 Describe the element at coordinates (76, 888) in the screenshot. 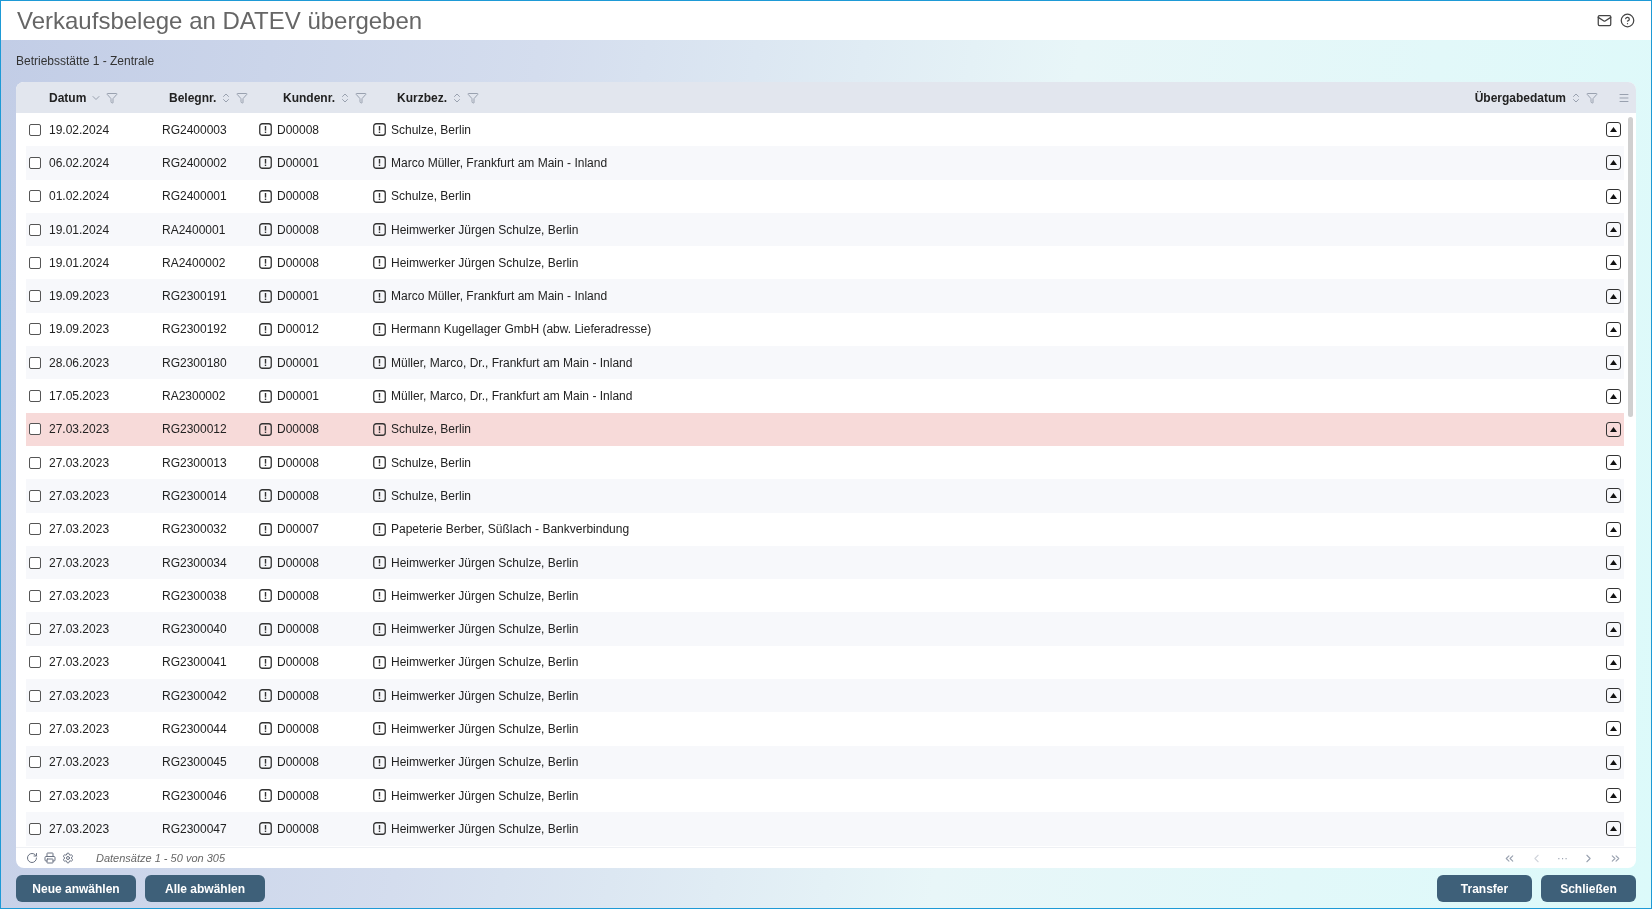

I see `action-button: Neue anwählen` at that location.